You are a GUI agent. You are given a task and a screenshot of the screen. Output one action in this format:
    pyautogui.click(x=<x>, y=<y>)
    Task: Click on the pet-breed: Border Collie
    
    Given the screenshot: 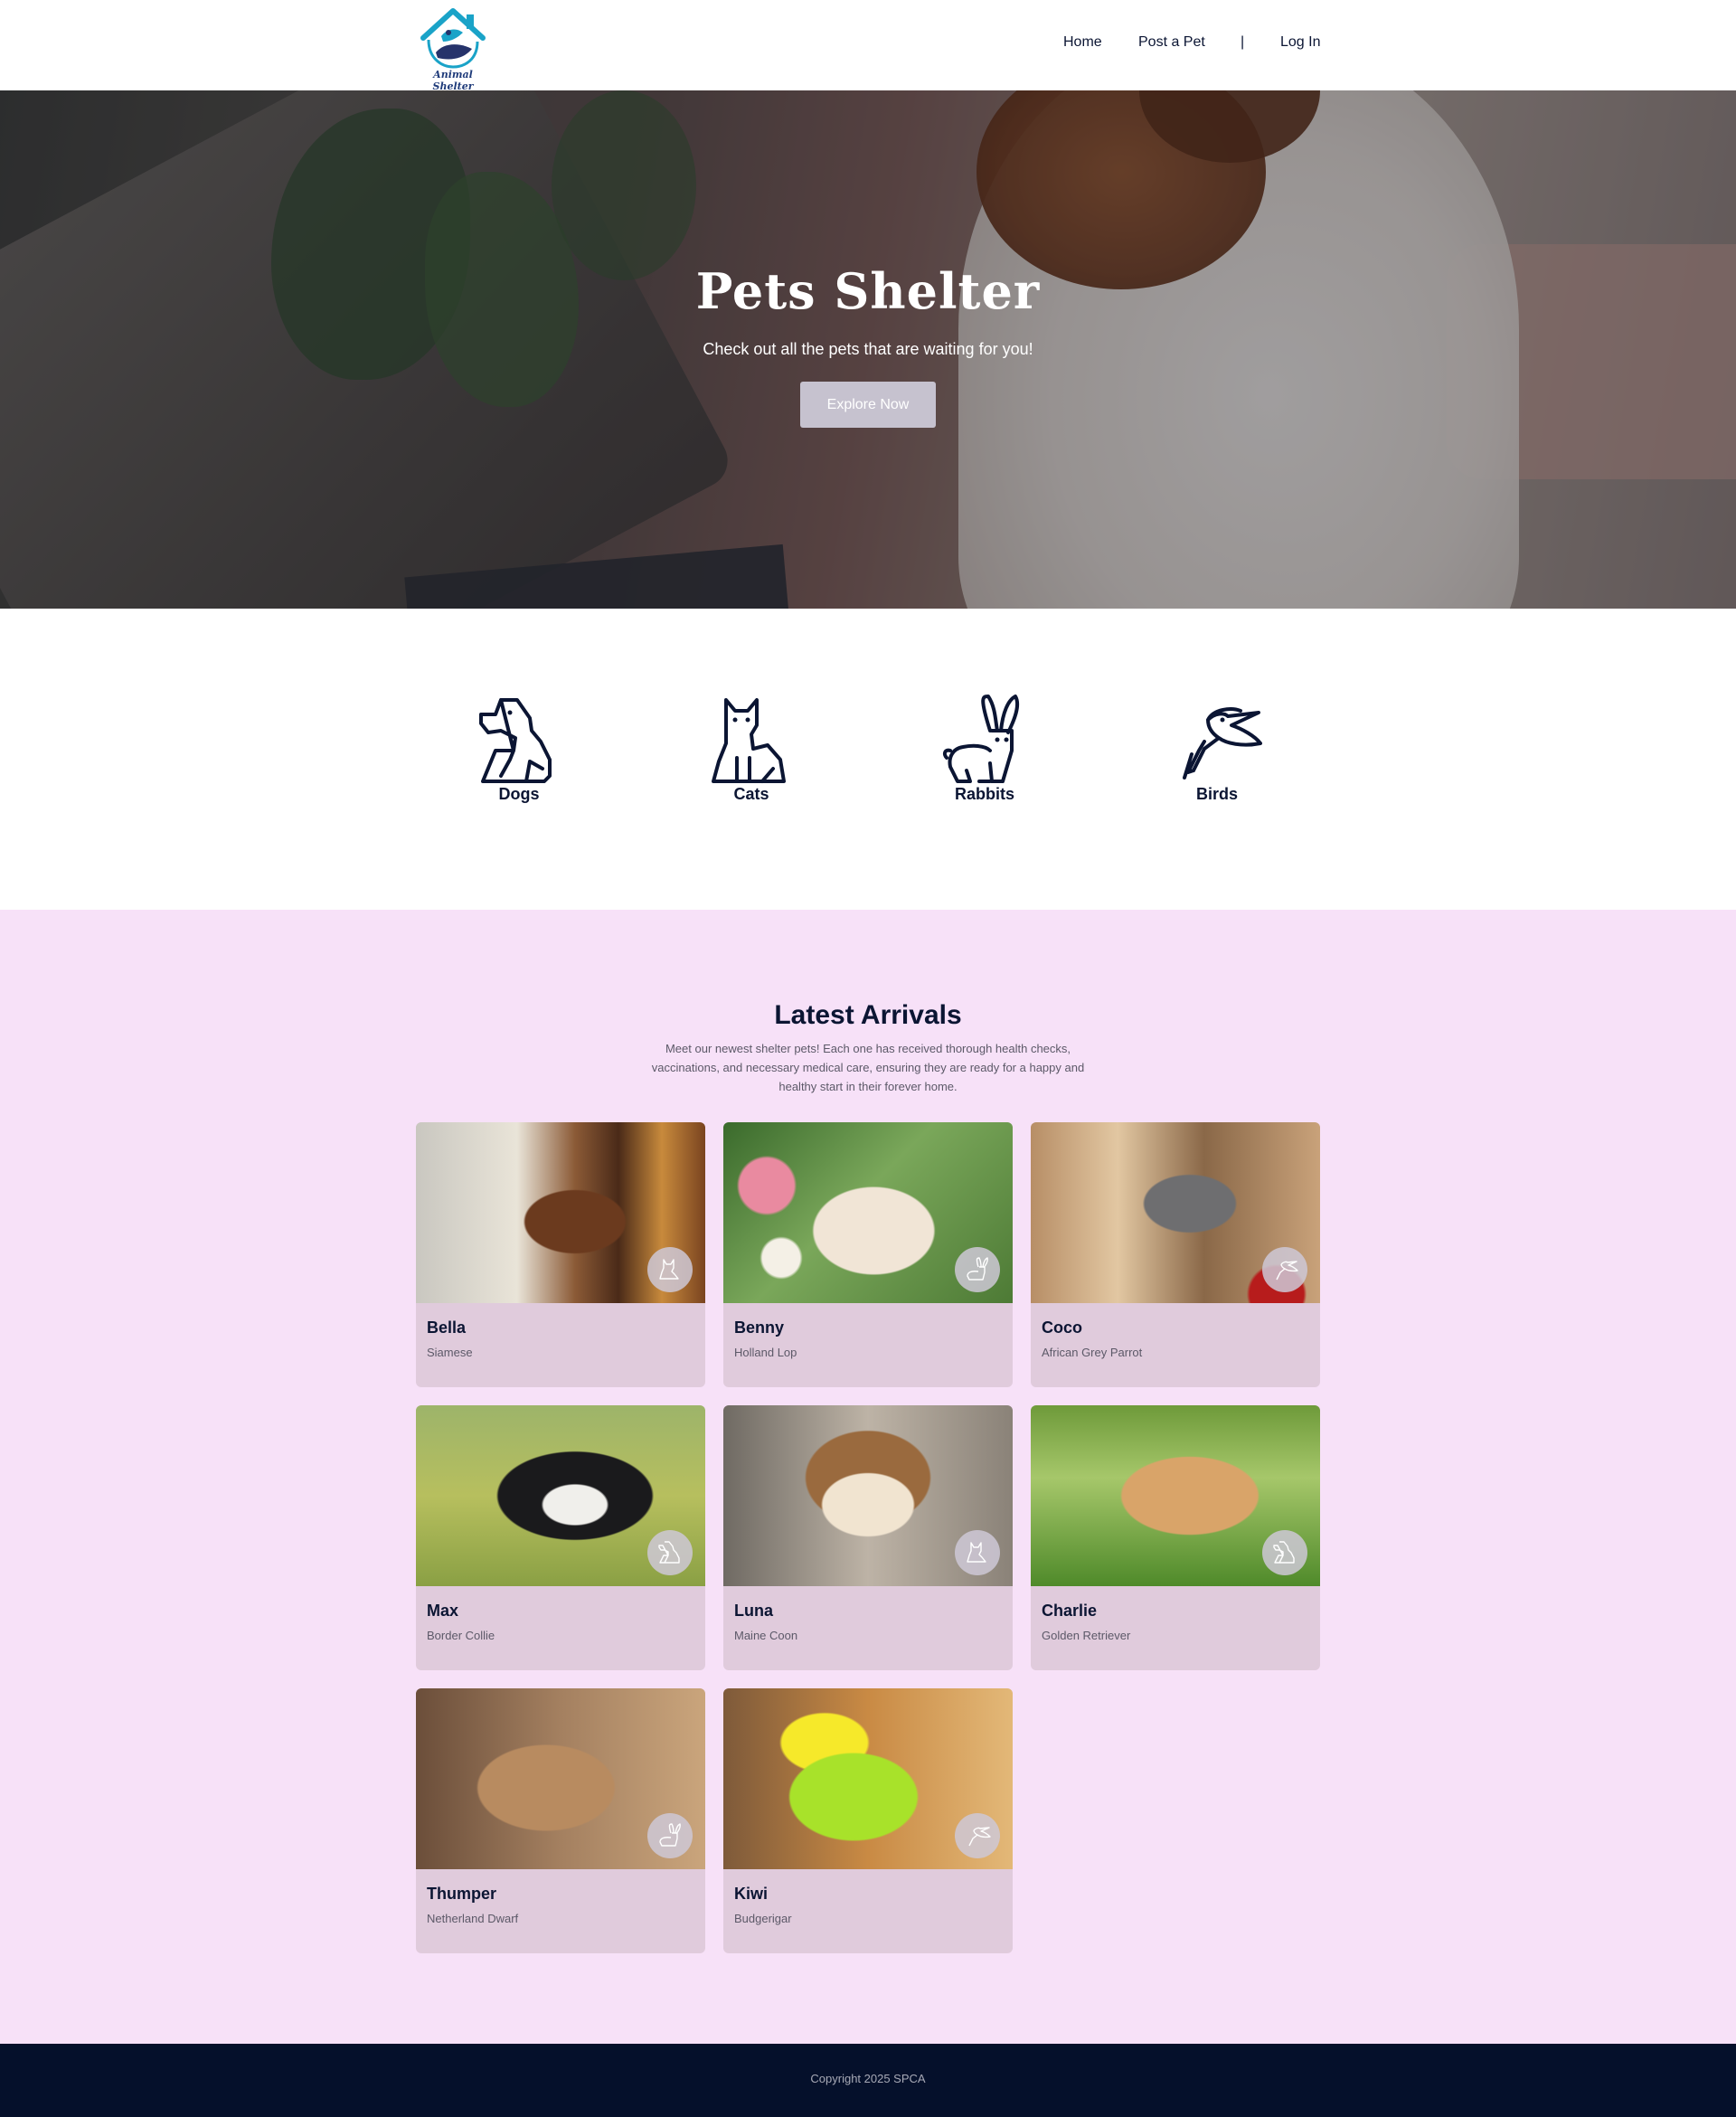 What is the action you would take?
    pyautogui.click(x=461, y=1635)
    